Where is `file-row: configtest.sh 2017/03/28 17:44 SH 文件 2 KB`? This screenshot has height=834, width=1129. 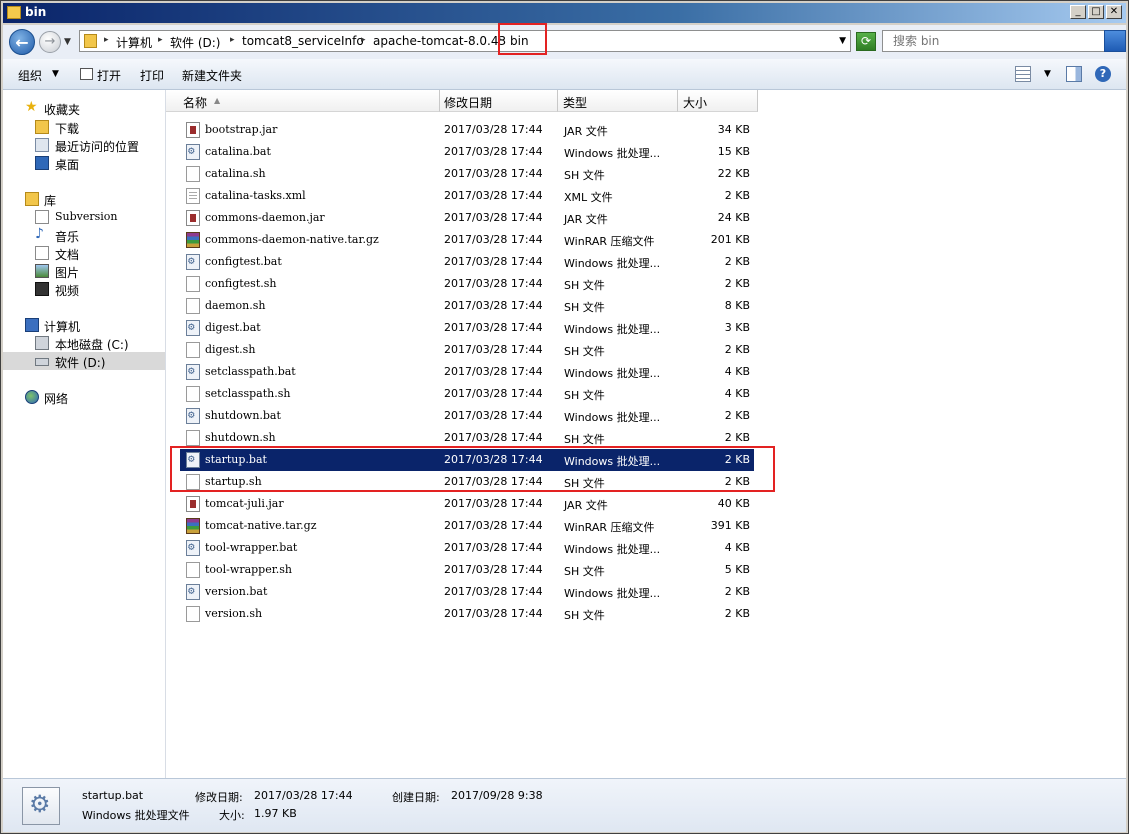 file-row: configtest.sh 2017/03/28 17:44 SH 文件 2 KB is located at coordinates (467, 284).